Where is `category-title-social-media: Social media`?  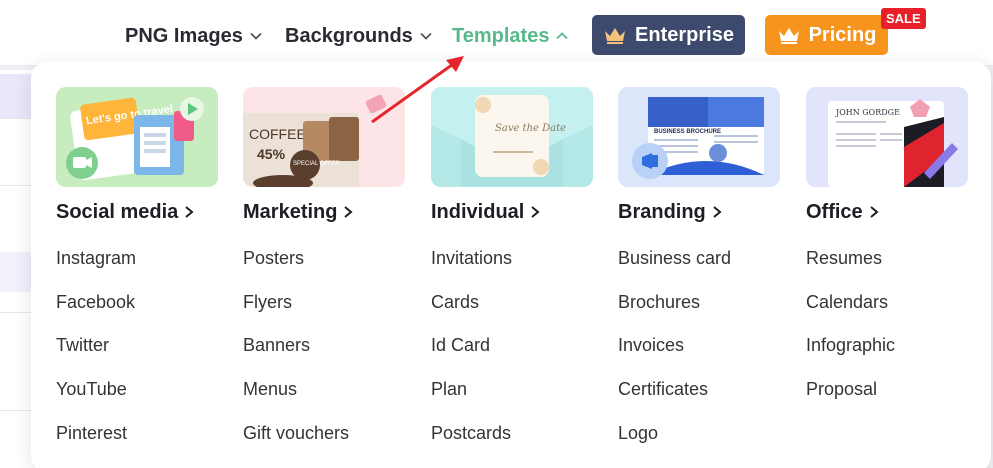
category-title-social-media: Social media is located at coordinates (137, 212).